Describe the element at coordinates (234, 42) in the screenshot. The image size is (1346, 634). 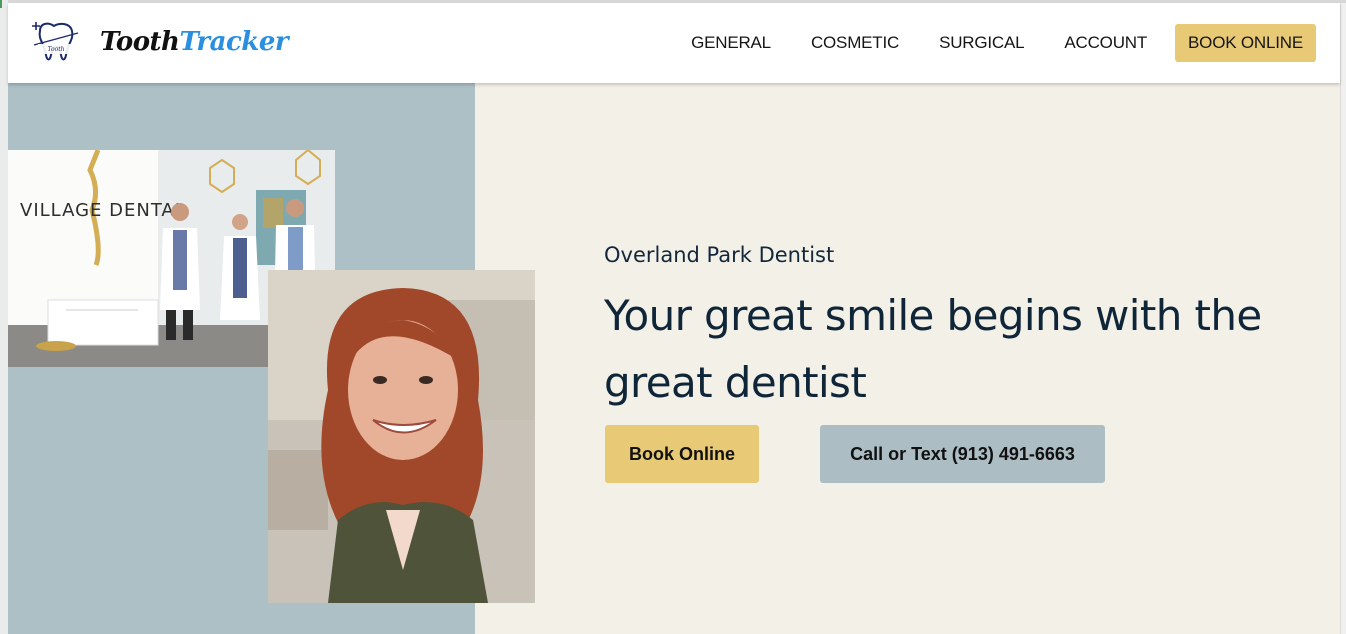
I see `logo-text-part2: Tracker` at that location.